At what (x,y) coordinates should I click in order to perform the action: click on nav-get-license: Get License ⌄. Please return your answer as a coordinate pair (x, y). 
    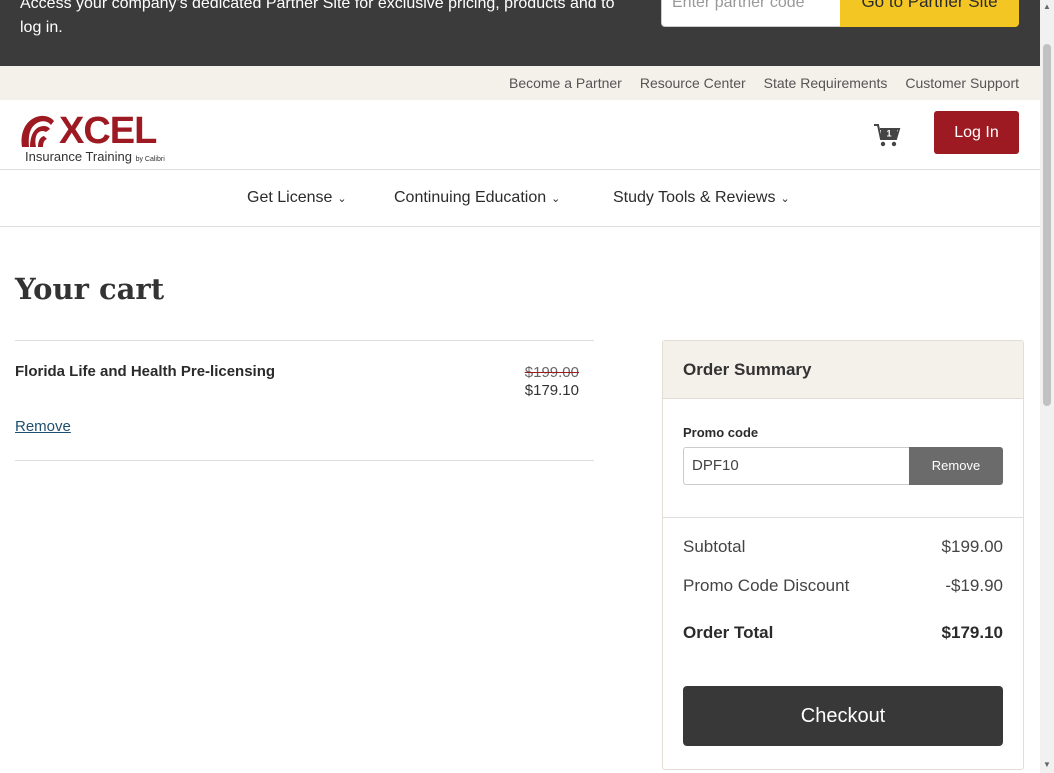
    Looking at the image, I should click on (297, 198).